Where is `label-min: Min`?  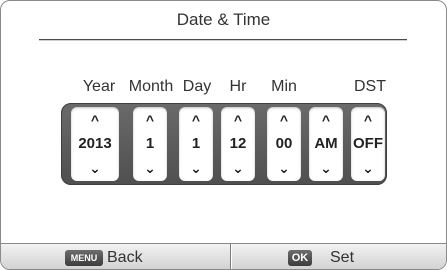
label-min: Min is located at coordinates (284, 86).